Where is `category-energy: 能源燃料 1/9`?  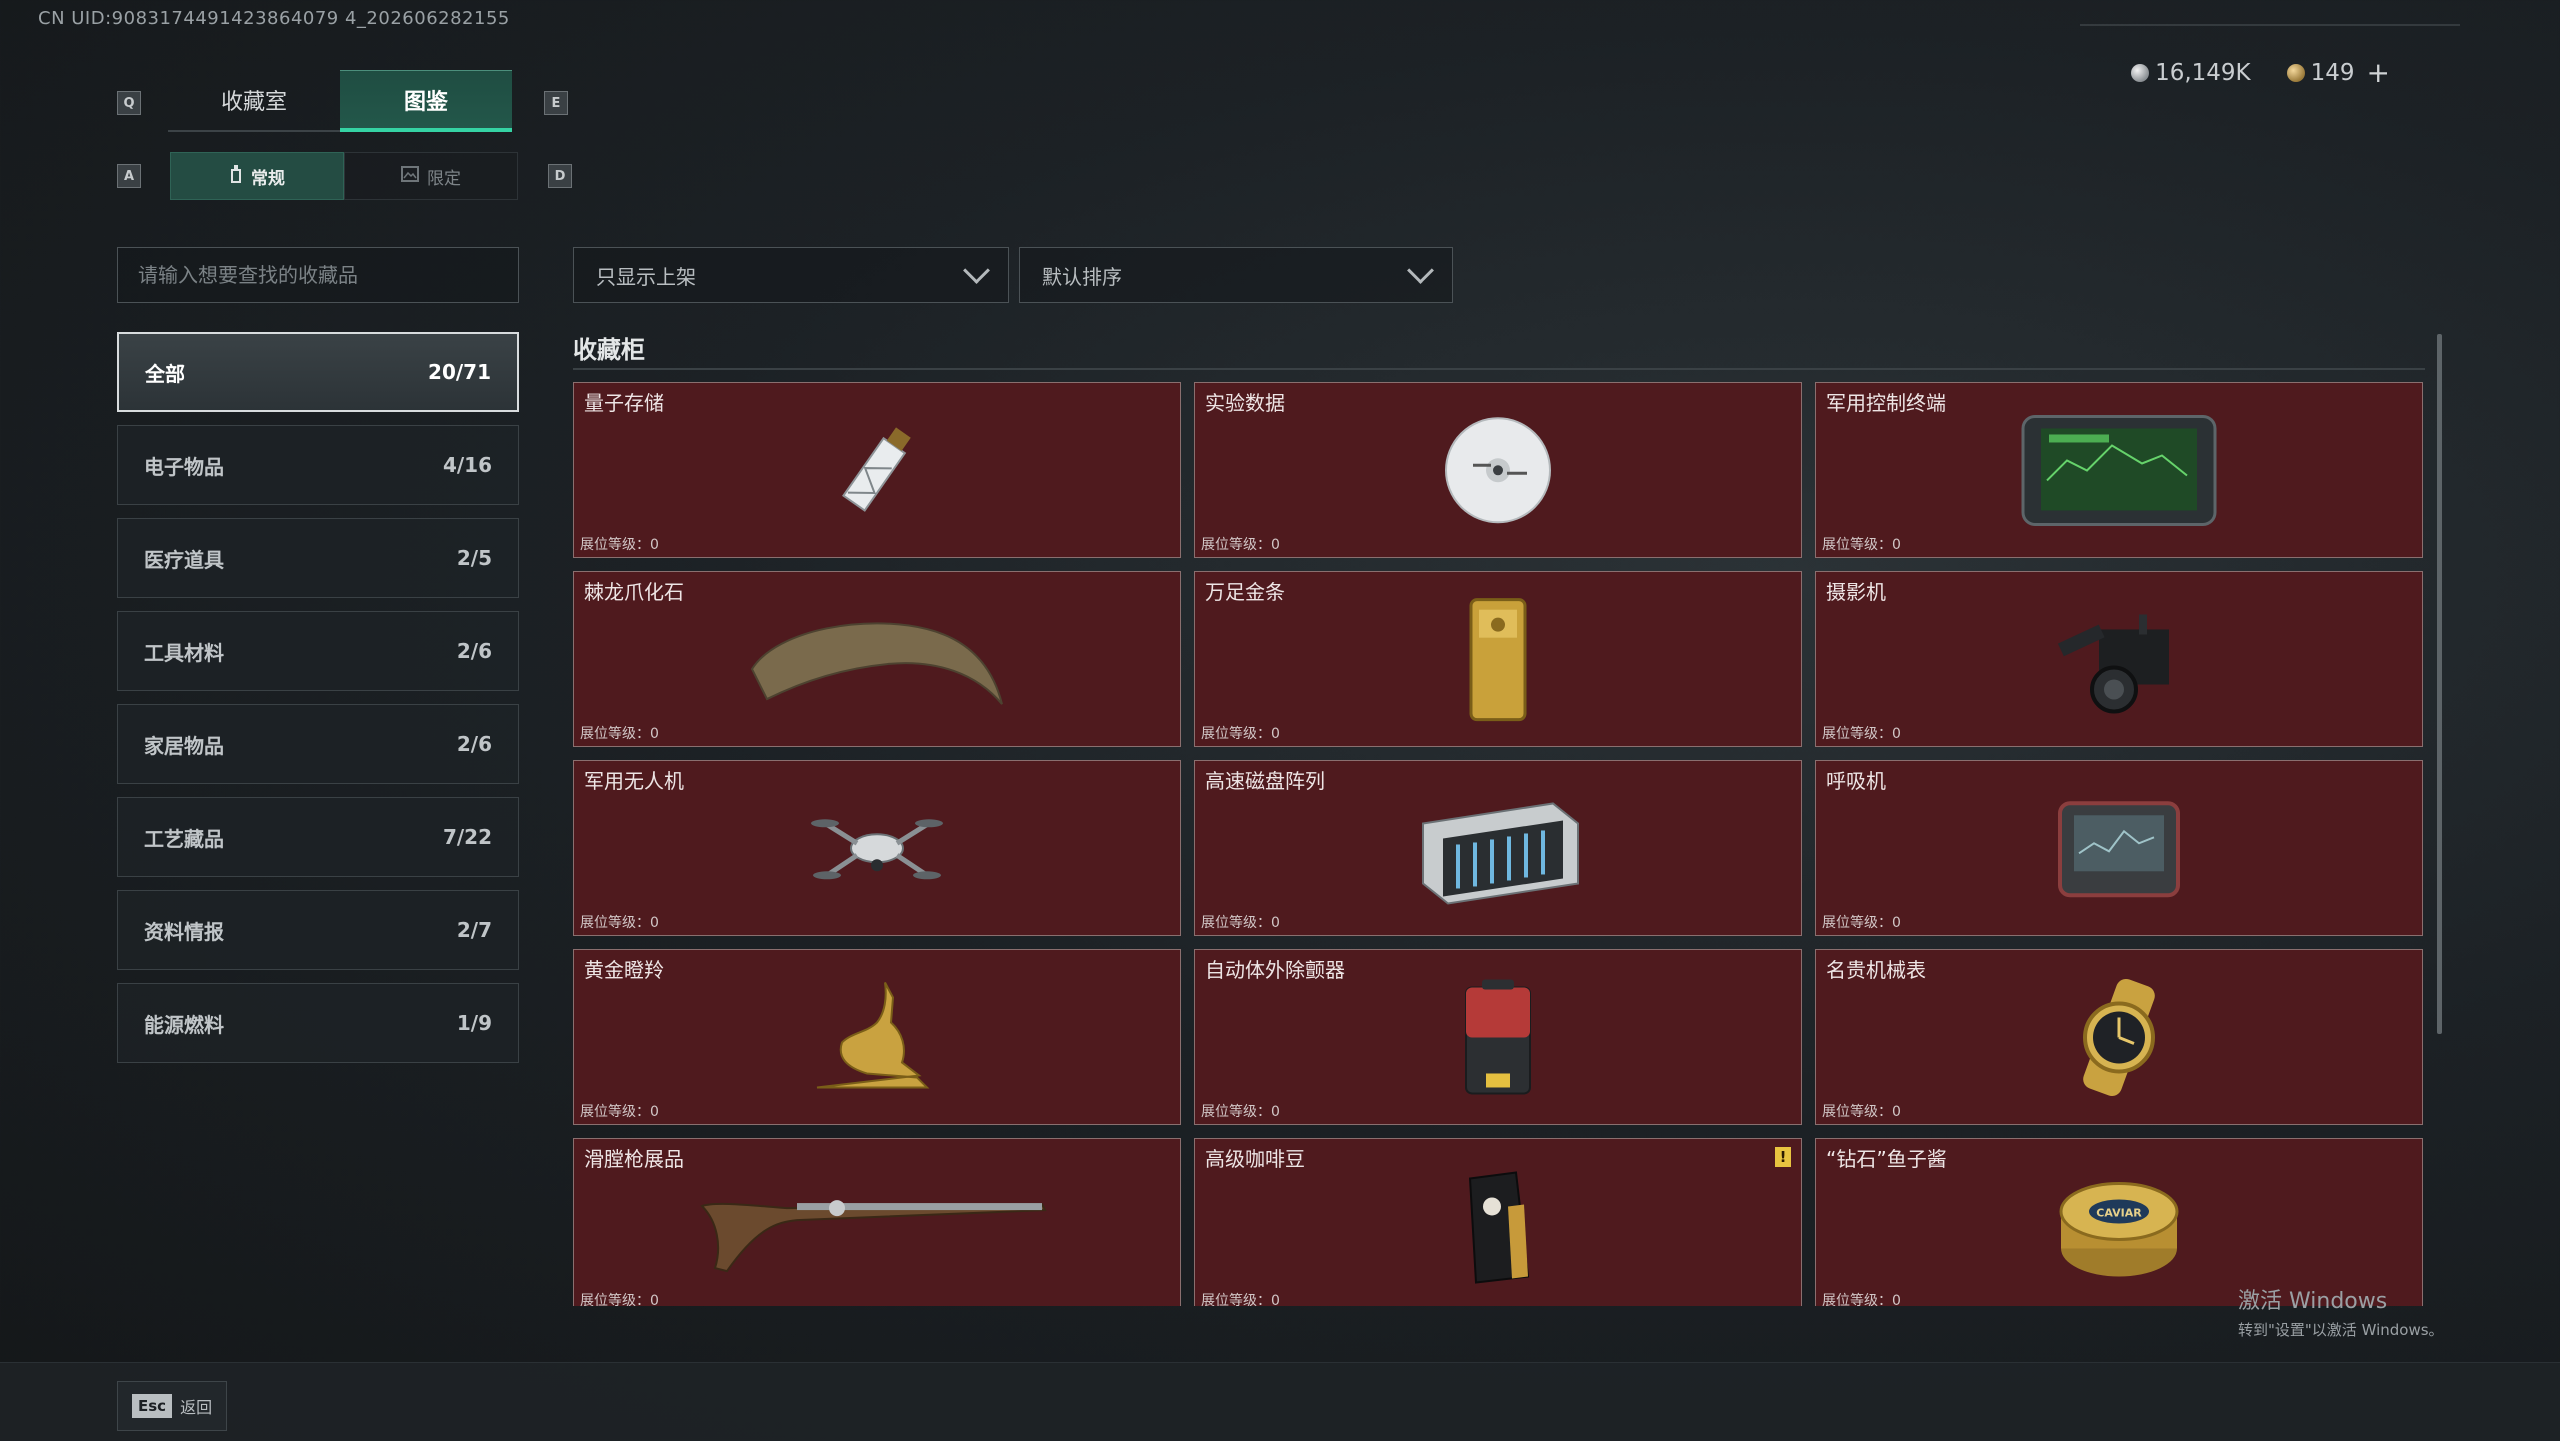 category-energy: 能源燃料 1/9 is located at coordinates (318, 1023).